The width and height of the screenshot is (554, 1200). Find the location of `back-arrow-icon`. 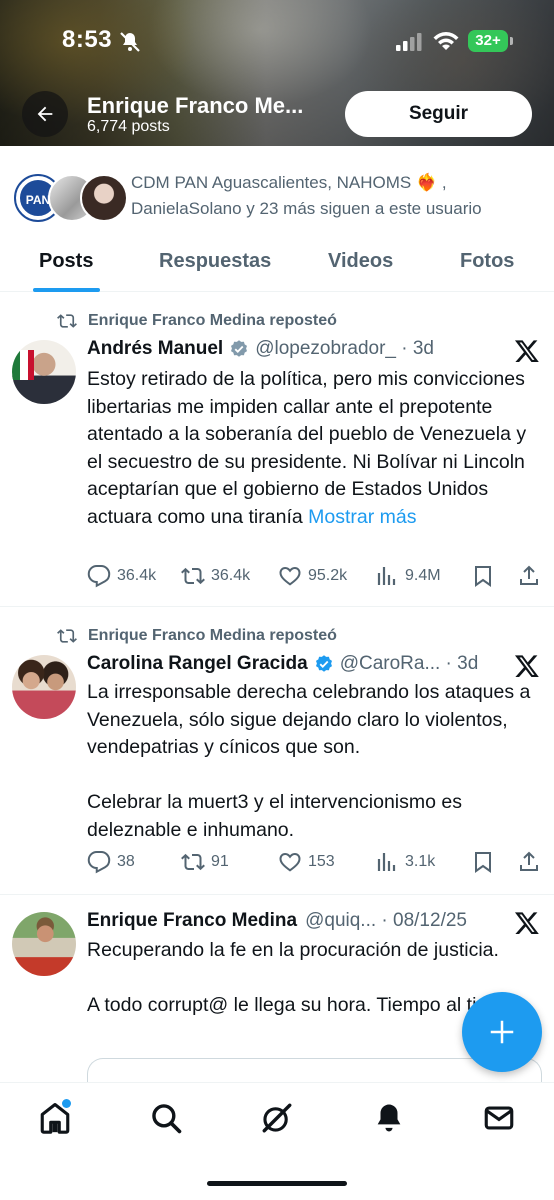

back-arrow-icon is located at coordinates (45, 114).